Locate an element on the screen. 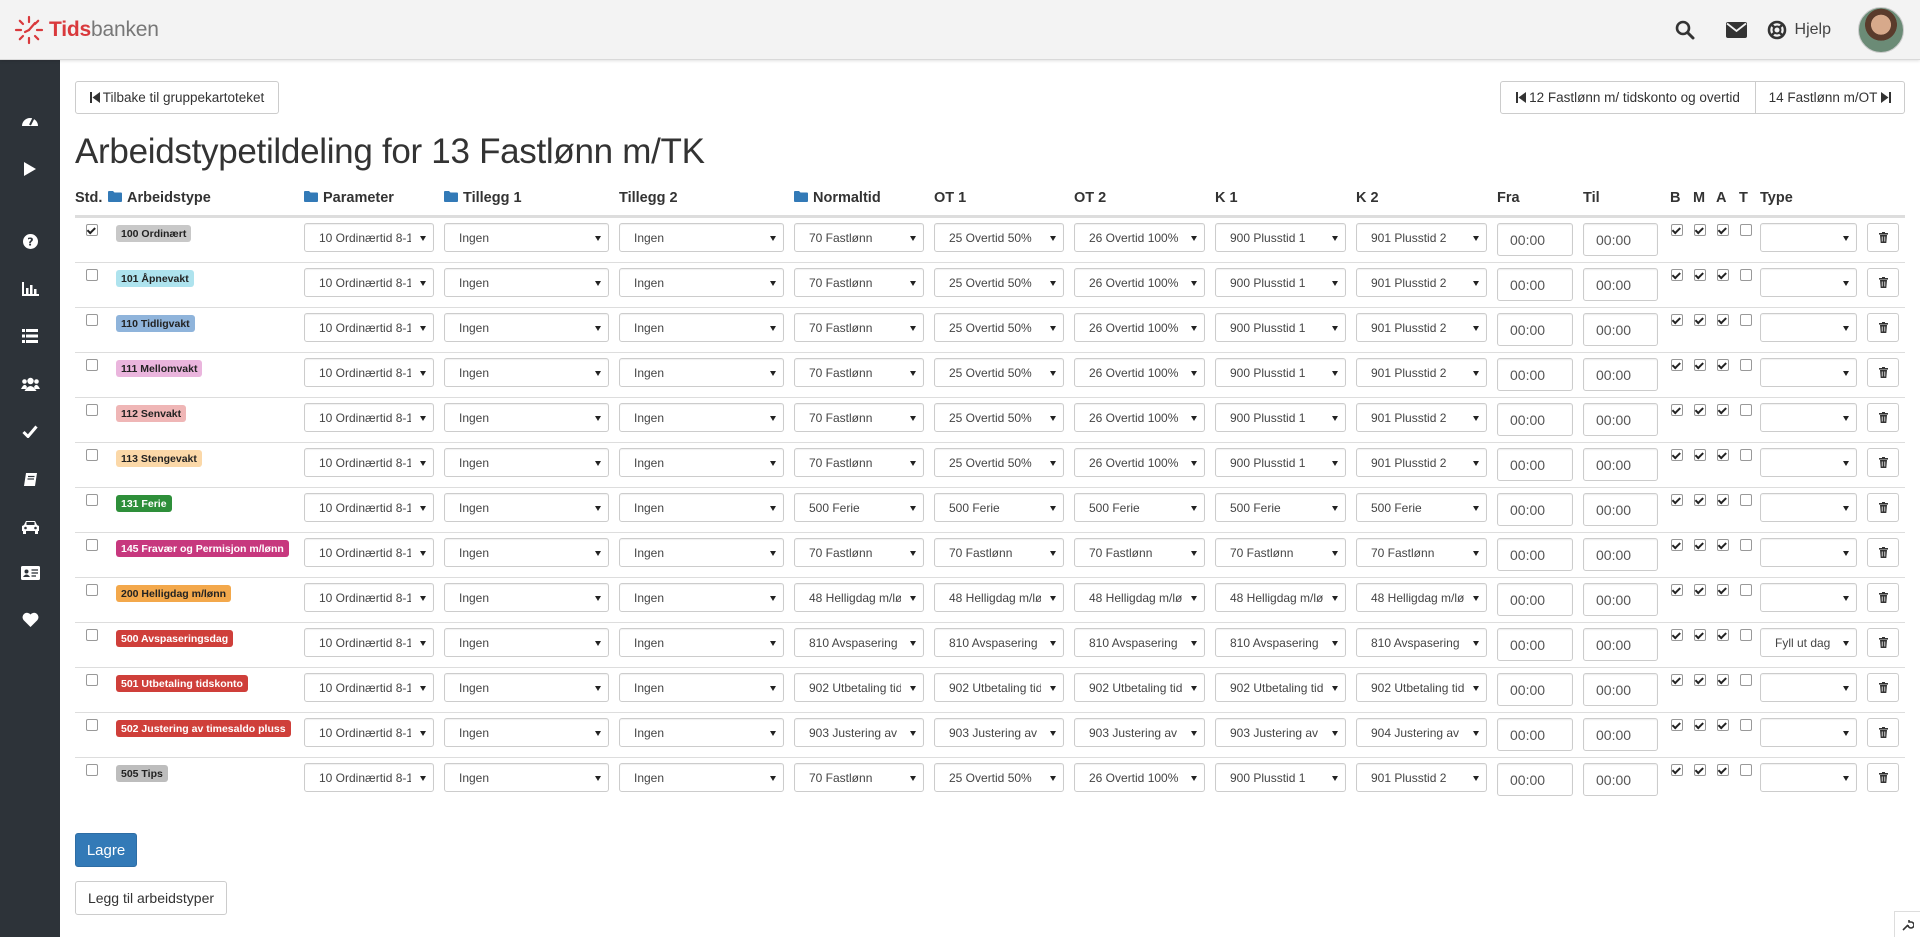 The image size is (1920, 937). k2-select: 902 Utbetaling tidskonto is located at coordinates (1421, 687).